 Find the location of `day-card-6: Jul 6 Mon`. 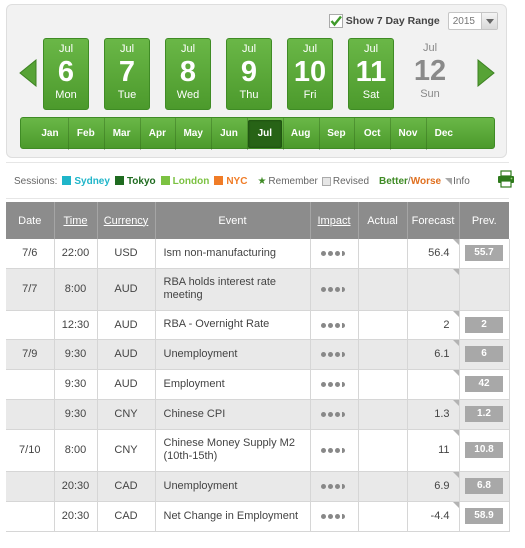

day-card-6: Jul 6 Mon is located at coordinates (66, 74).